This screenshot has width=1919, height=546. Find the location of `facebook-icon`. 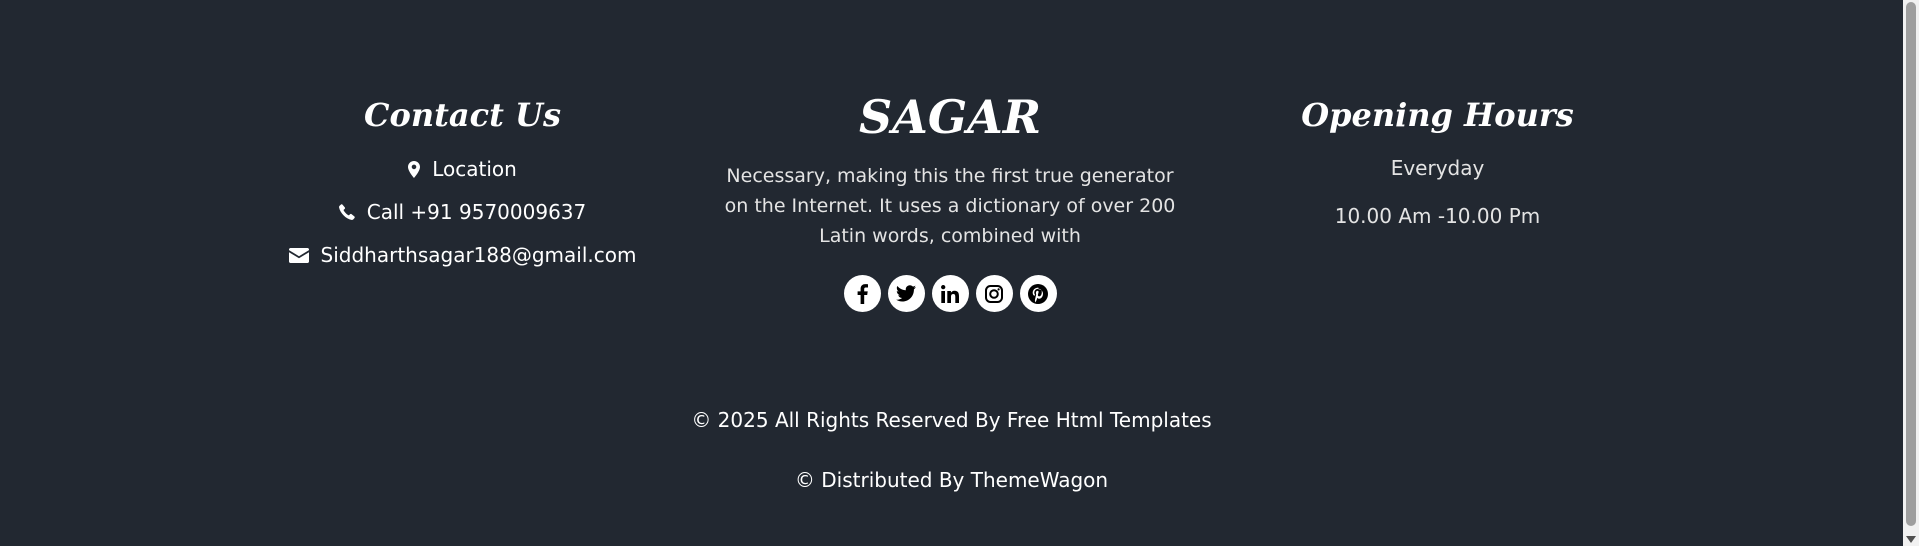

facebook-icon is located at coordinates (862, 293).